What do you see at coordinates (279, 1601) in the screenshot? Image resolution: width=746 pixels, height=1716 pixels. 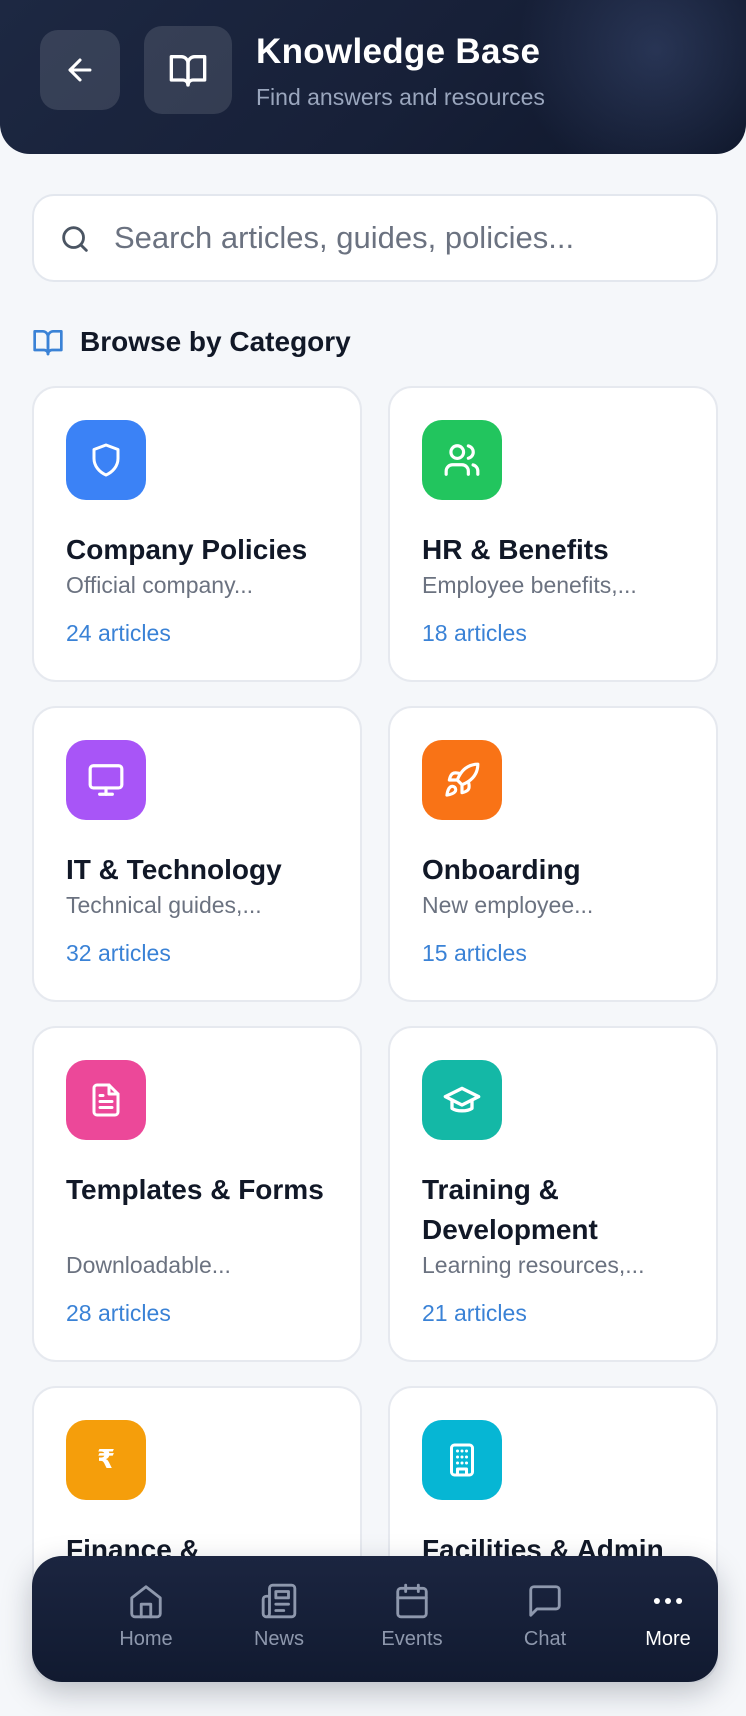 I see `newspaper-icon` at bounding box center [279, 1601].